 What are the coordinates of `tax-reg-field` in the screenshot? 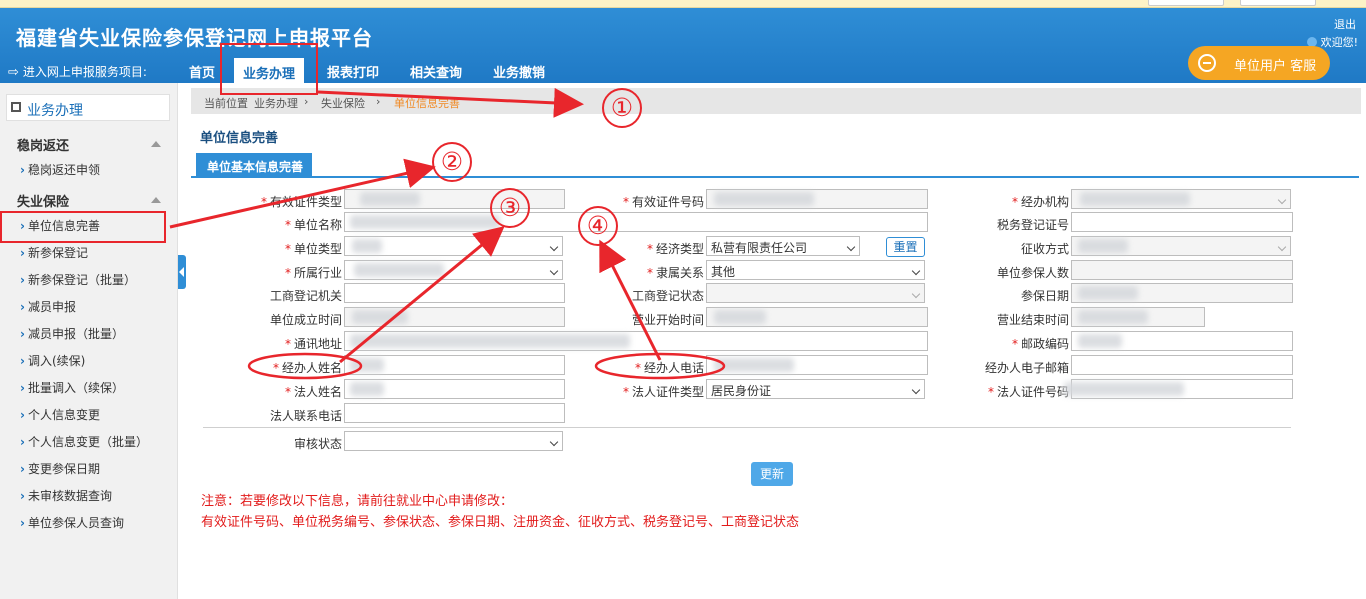 It's located at (1182, 222).